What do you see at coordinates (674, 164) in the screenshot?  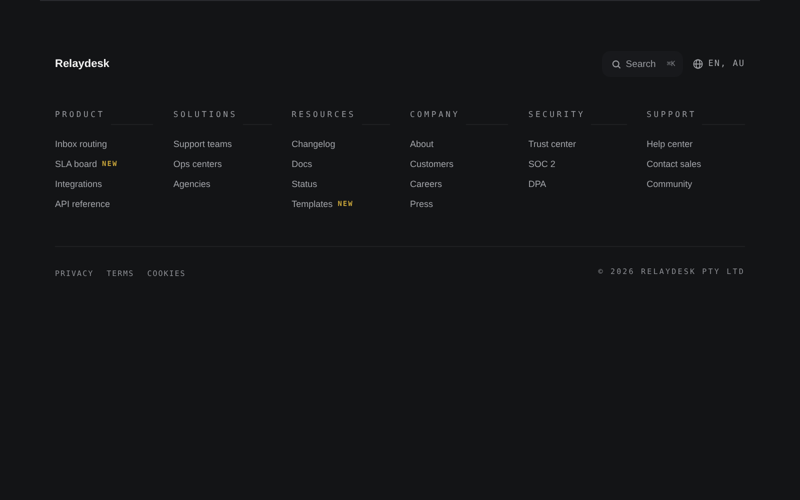 I see `footer-link: Contact sales` at bounding box center [674, 164].